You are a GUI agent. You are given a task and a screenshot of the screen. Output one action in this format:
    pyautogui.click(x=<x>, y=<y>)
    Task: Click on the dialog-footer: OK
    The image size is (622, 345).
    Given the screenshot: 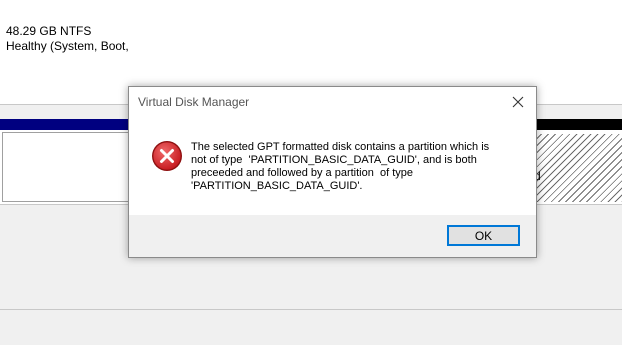 What is the action you would take?
    pyautogui.click(x=332, y=236)
    